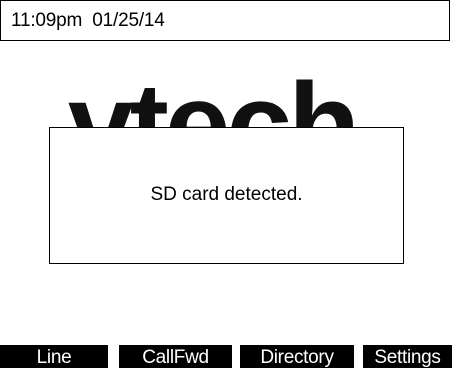  I want to click on dialog-message: SD card detected., so click(226, 194).